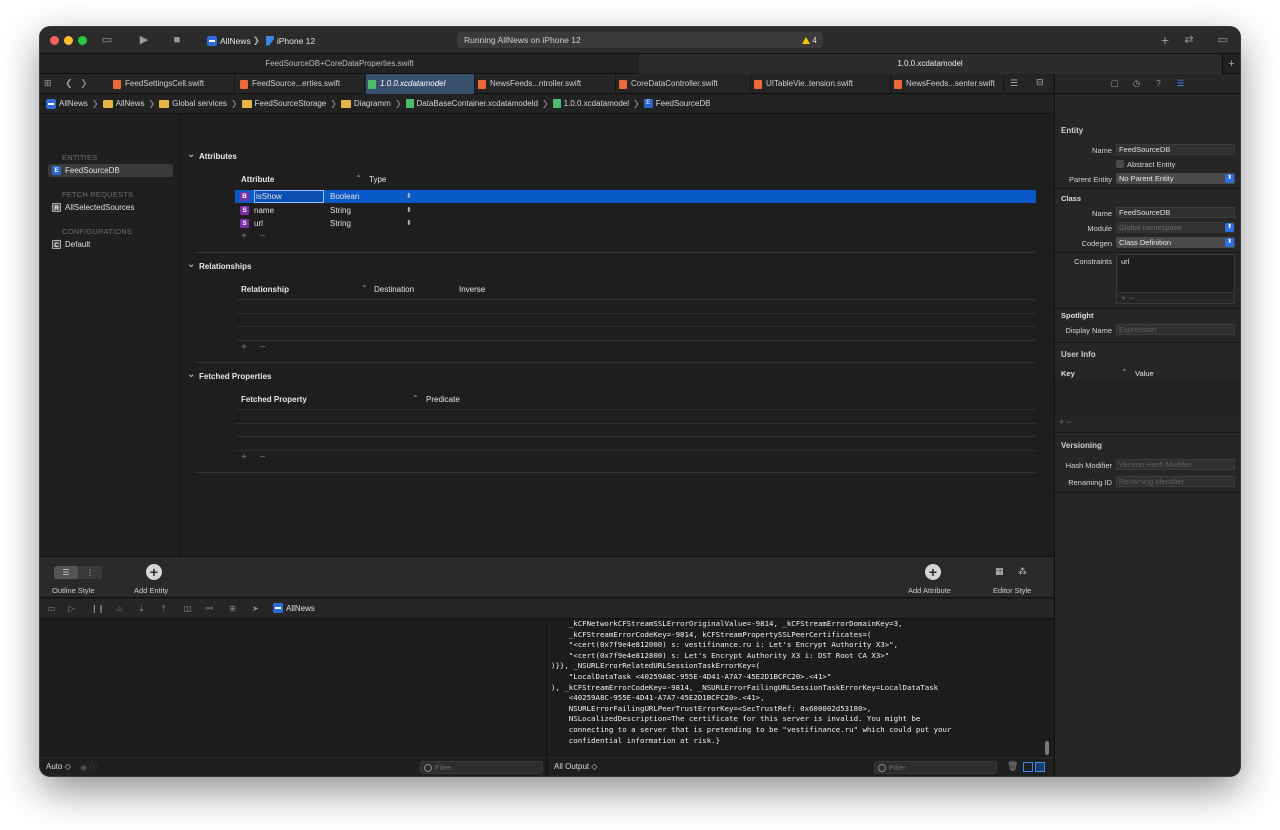 The image size is (1280, 830). Describe the element at coordinates (1047, 748) in the screenshot. I see `console-scrollbar` at that location.